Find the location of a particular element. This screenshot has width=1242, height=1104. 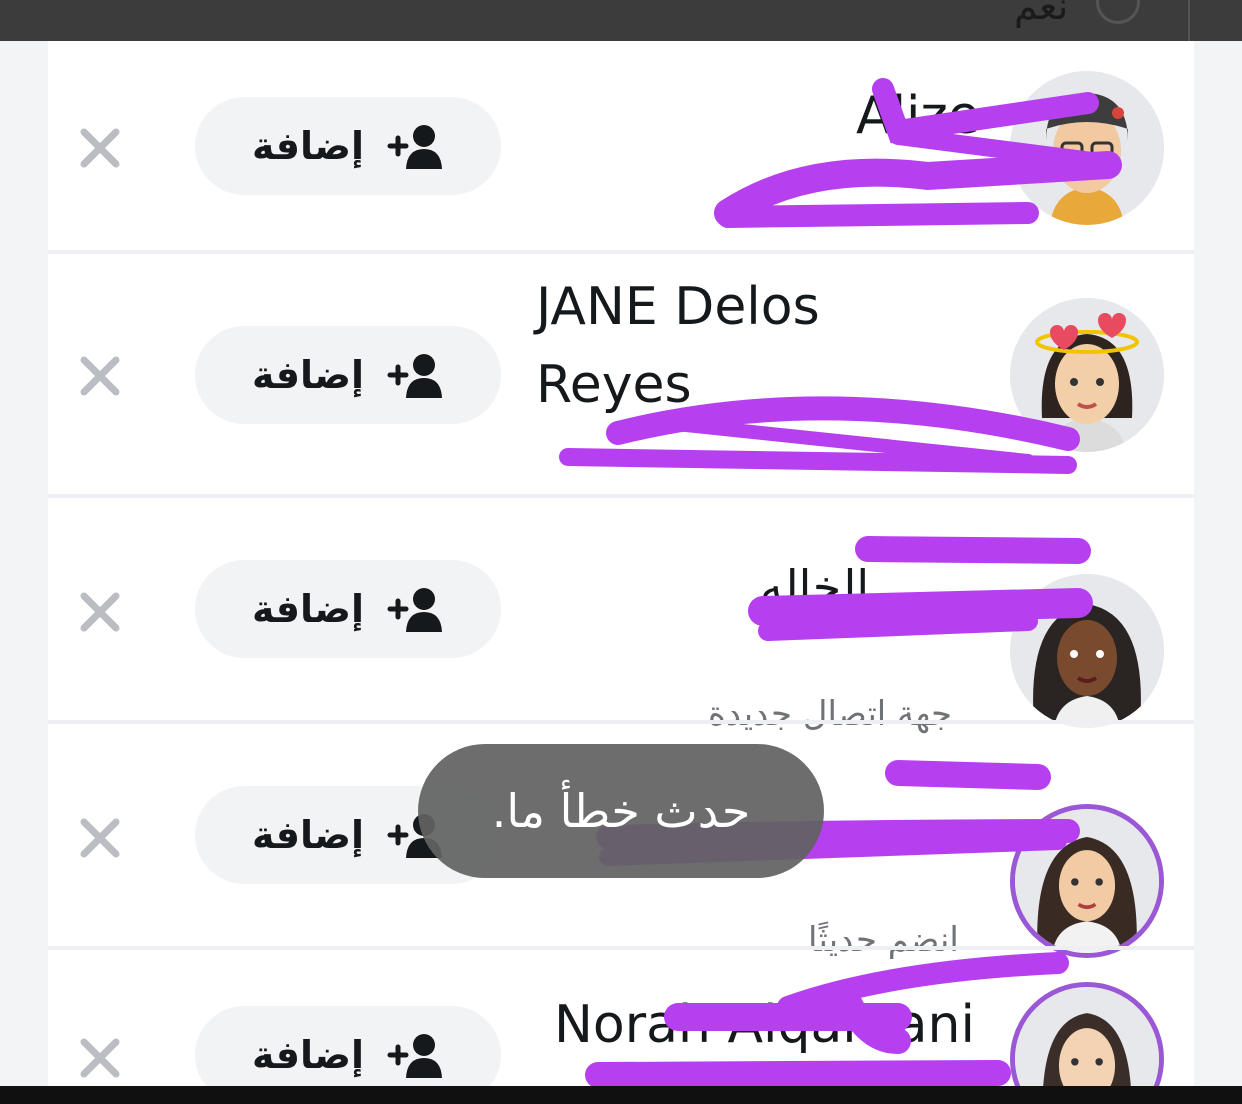

error-toast: حدث خطأ ما. is located at coordinates (621, 811).